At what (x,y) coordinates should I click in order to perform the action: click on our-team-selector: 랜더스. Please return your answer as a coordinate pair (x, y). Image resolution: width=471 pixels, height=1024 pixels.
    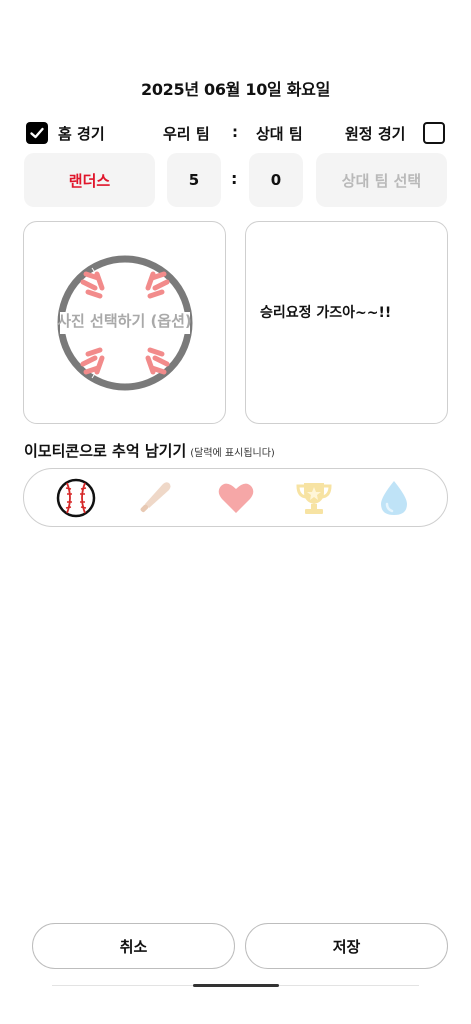
    Looking at the image, I should click on (89, 180).